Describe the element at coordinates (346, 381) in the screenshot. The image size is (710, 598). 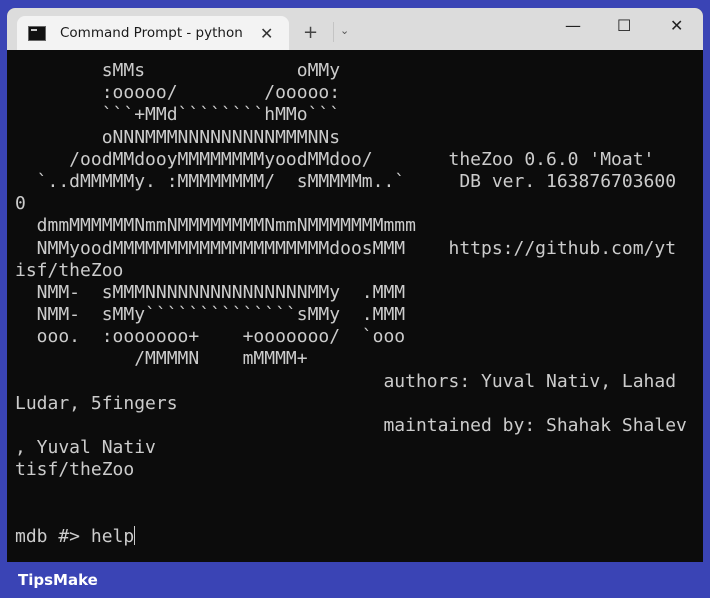
I see `terminal-line: authors: Yuval Nativ, Lahad` at that location.